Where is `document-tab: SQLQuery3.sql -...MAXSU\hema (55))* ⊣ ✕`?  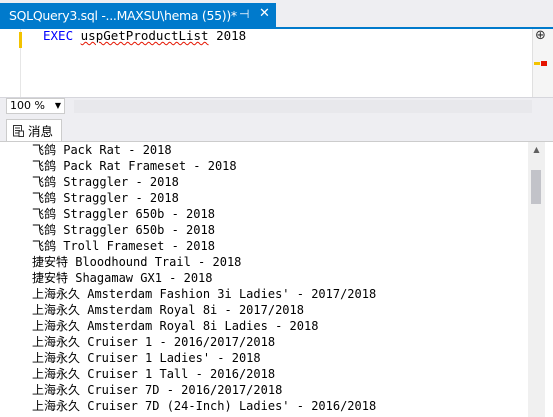 document-tab: SQLQuery3.sql -...MAXSU\hema (55))* ⊣ ✕ is located at coordinates (138, 15).